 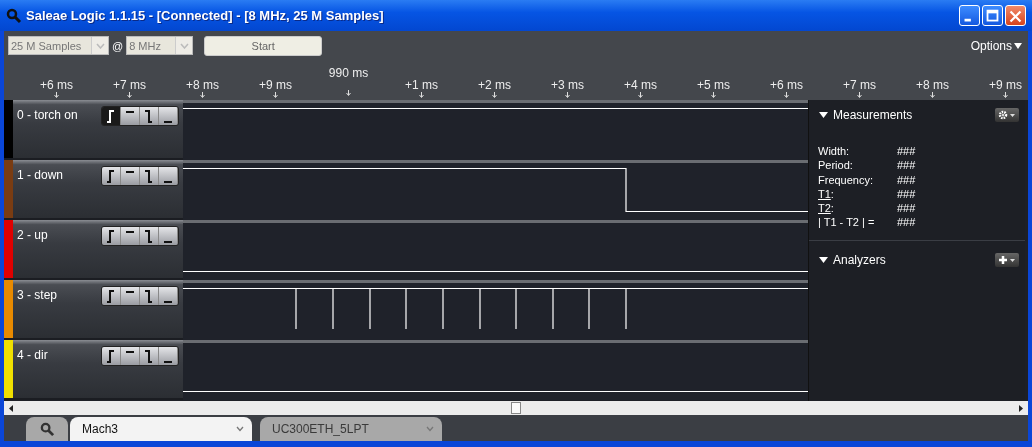 I want to click on horizontal-scrollbar, so click(x=516, y=408).